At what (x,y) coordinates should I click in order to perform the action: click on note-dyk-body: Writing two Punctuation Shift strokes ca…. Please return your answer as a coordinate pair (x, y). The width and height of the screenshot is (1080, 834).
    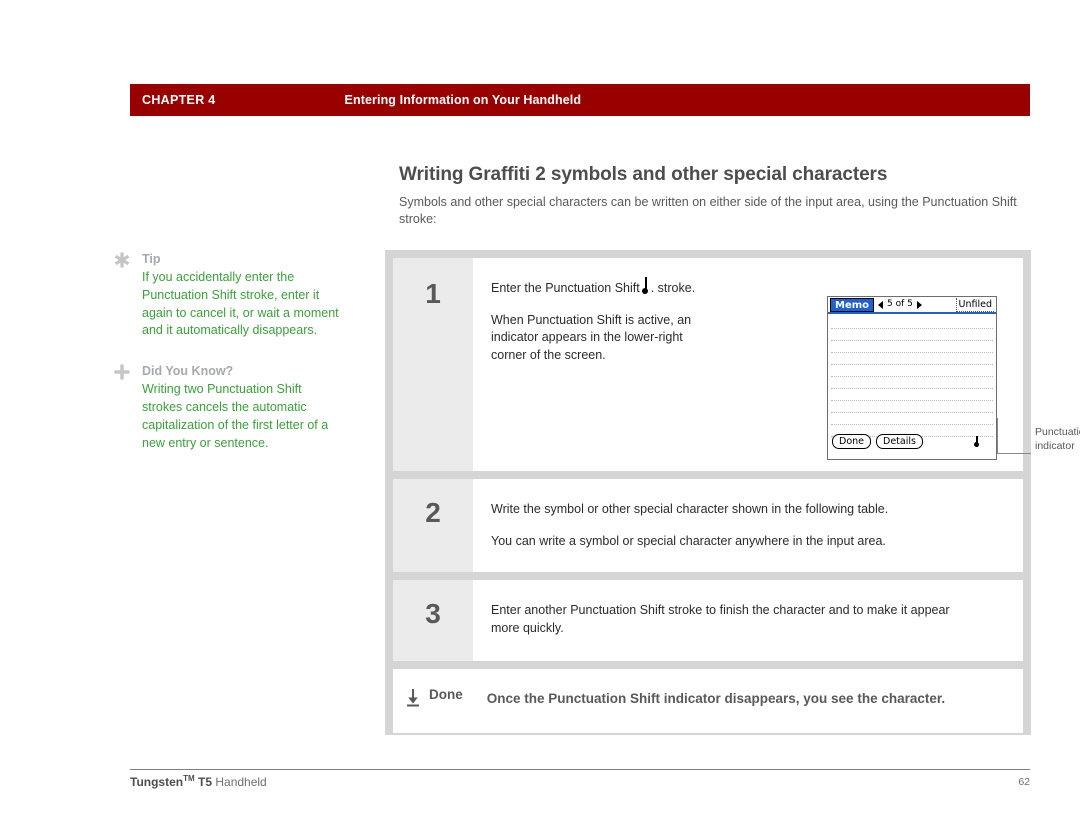
    Looking at the image, I should click on (235, 416).